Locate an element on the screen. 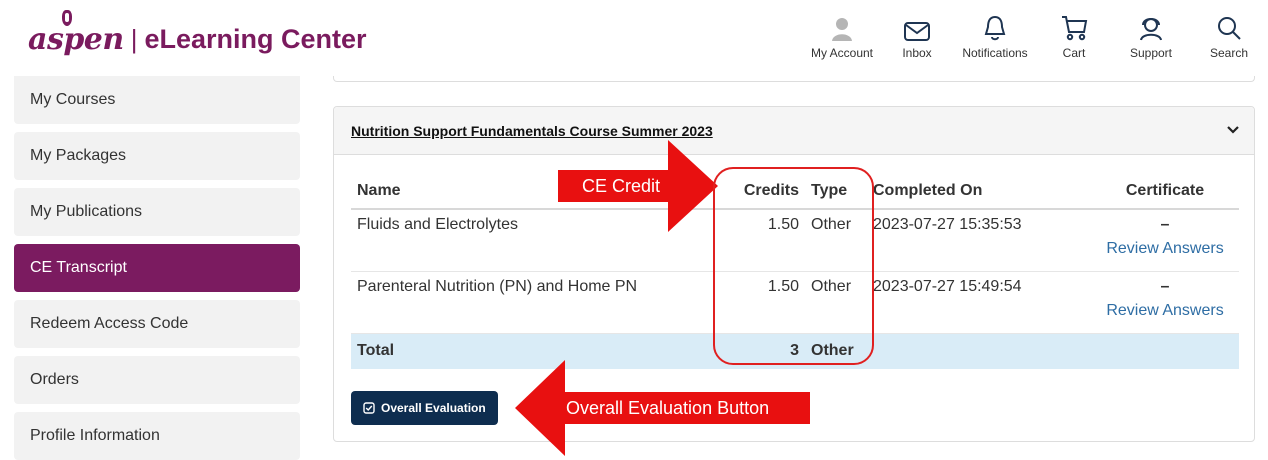  nav-label: Search is located at coordinates (1229, 53).